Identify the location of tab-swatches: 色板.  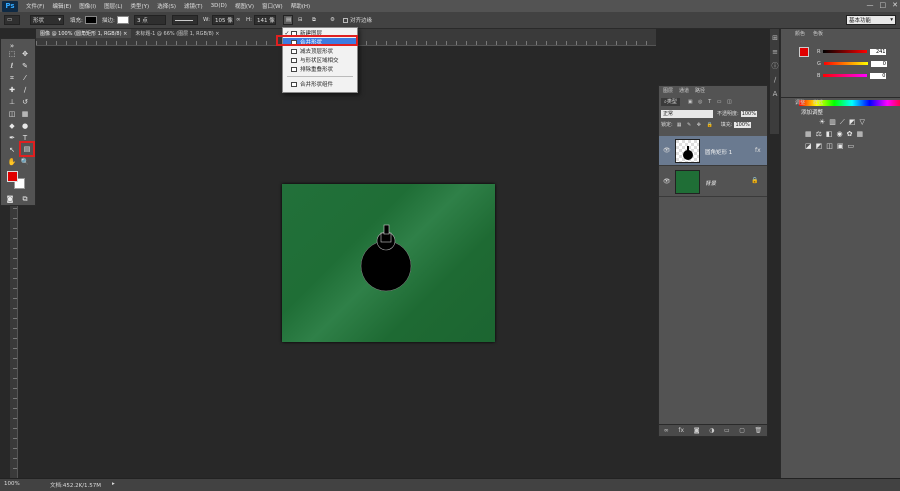
(818, 33).